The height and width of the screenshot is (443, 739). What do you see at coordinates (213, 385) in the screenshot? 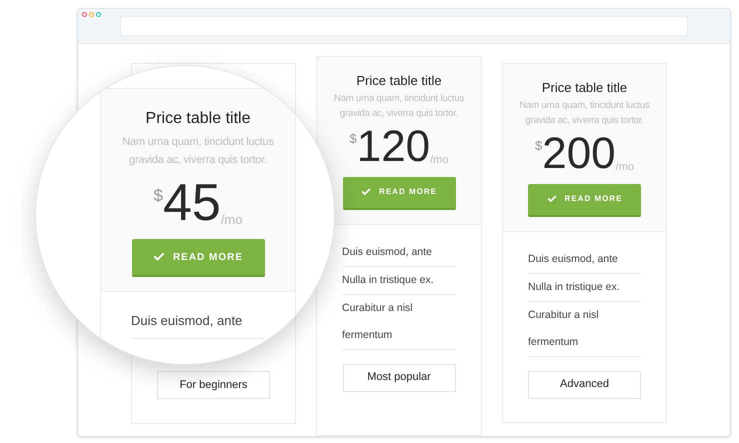
I see `plan-button: For beginners` at bounding box center [213, 385].